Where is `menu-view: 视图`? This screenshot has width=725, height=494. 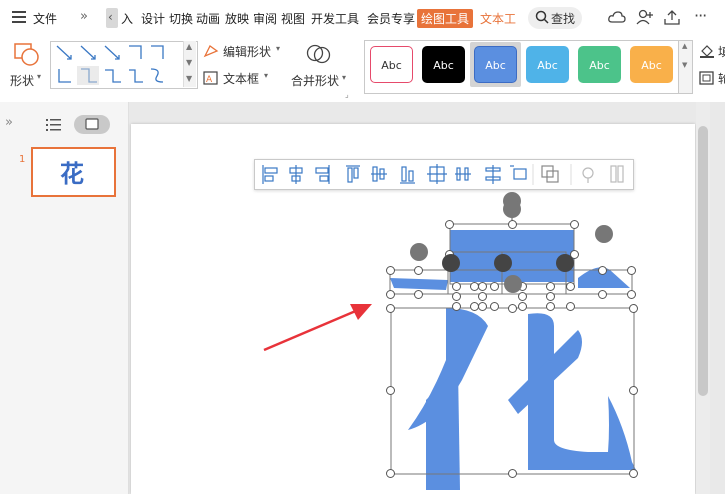
menu-view: 视图 is located at coordinates (293, 18).